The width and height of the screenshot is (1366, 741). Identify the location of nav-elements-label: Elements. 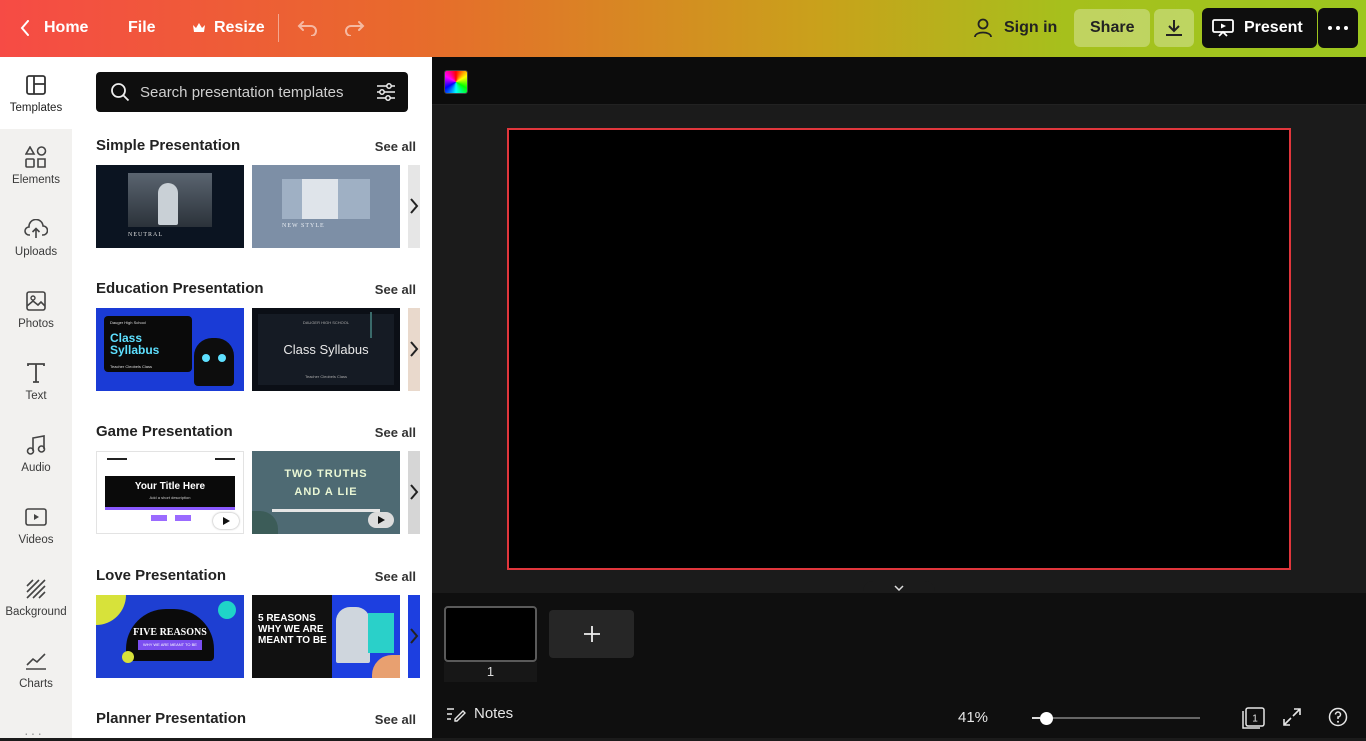
(36, 180).